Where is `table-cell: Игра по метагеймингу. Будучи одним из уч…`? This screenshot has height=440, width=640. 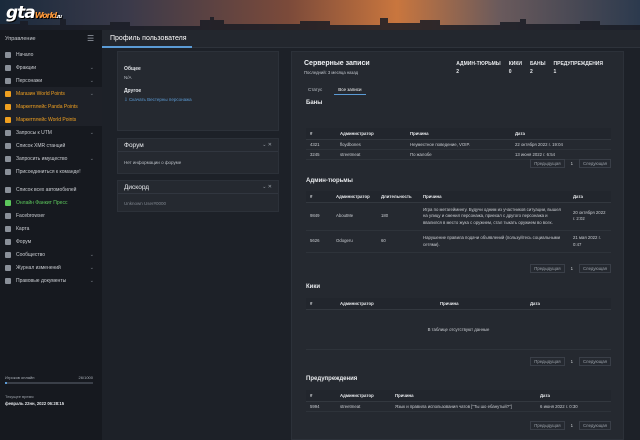
table-cell: Игра по метагеймингу. Будучи одним из уч… is located at coordinates (494, 216).